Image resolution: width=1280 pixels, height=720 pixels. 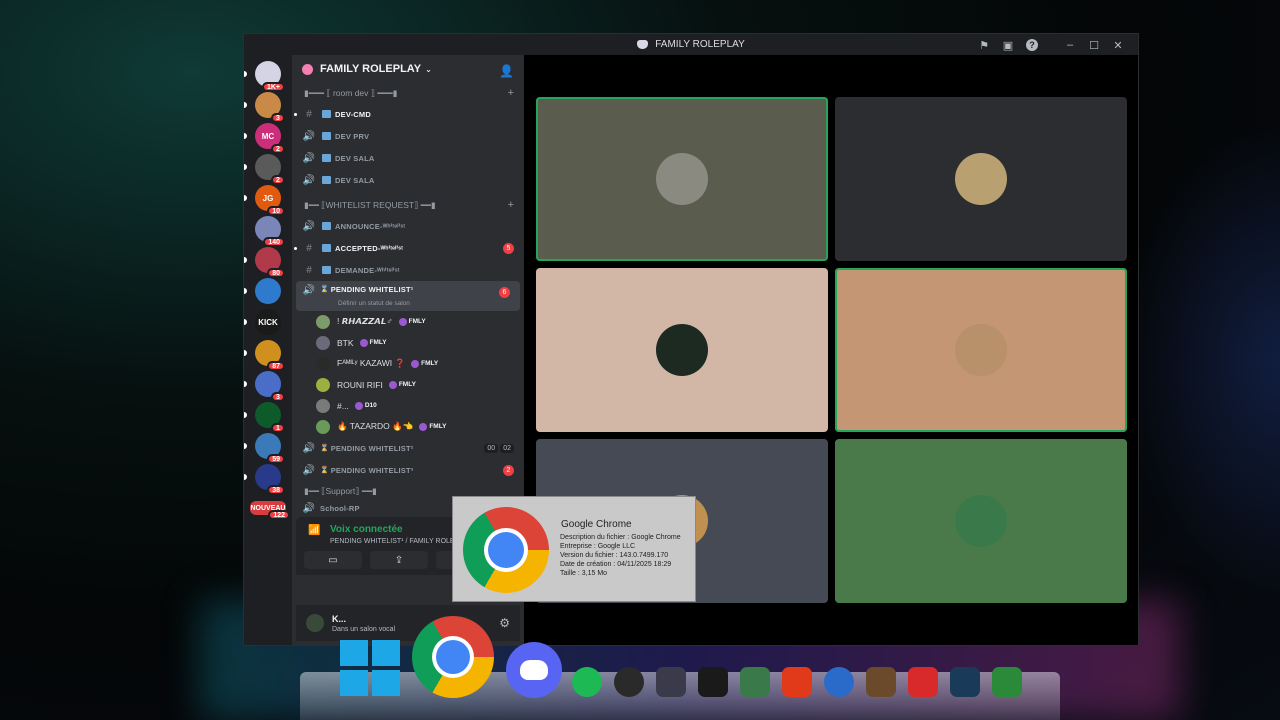 What do you see at coordinates (1094, 45) in the screenshot?
I see `maximize-button: ☐` at bounding box center [1094, 45].